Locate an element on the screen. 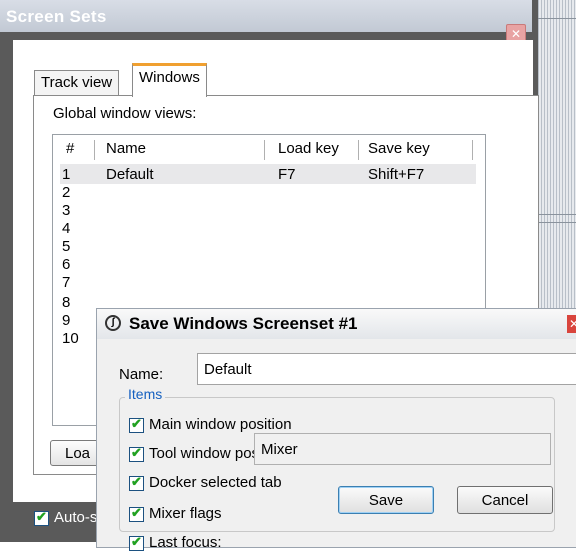  dialog-title: Save Windows Screenset #1 is located at coordinates (243, 323).